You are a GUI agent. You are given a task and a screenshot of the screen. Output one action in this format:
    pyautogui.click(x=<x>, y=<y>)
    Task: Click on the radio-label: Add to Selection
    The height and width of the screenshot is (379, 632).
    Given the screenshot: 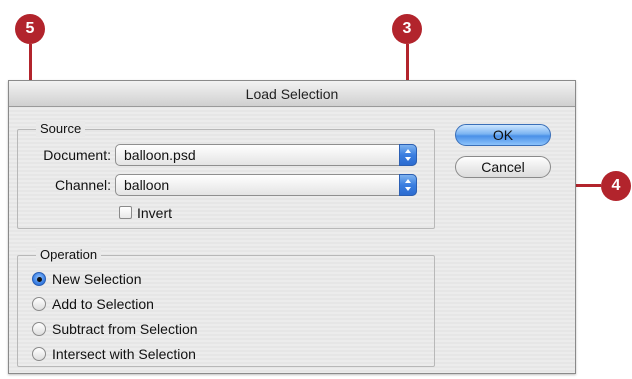 What is the action you would take?
    pyautogui.click(x=103, y=304)
    